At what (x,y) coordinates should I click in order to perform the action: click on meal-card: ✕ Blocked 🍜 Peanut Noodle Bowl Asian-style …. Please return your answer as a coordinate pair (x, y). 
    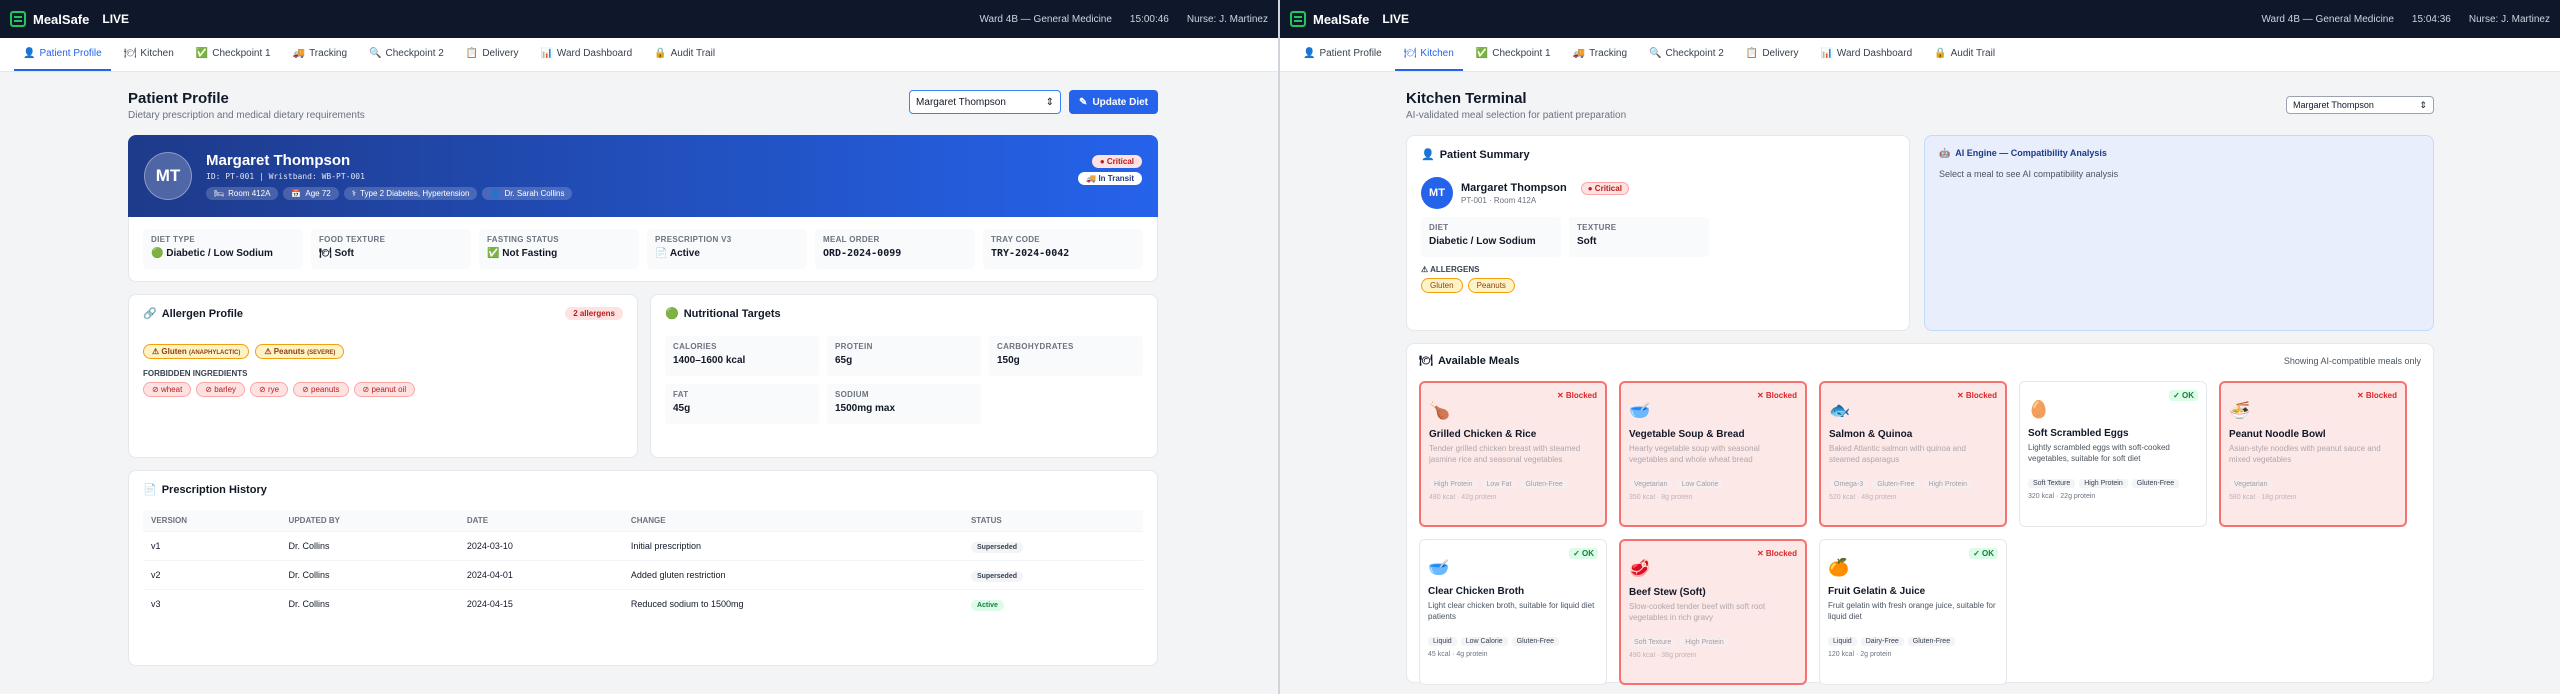
    Looking at the image, I should click on (2313, 454).